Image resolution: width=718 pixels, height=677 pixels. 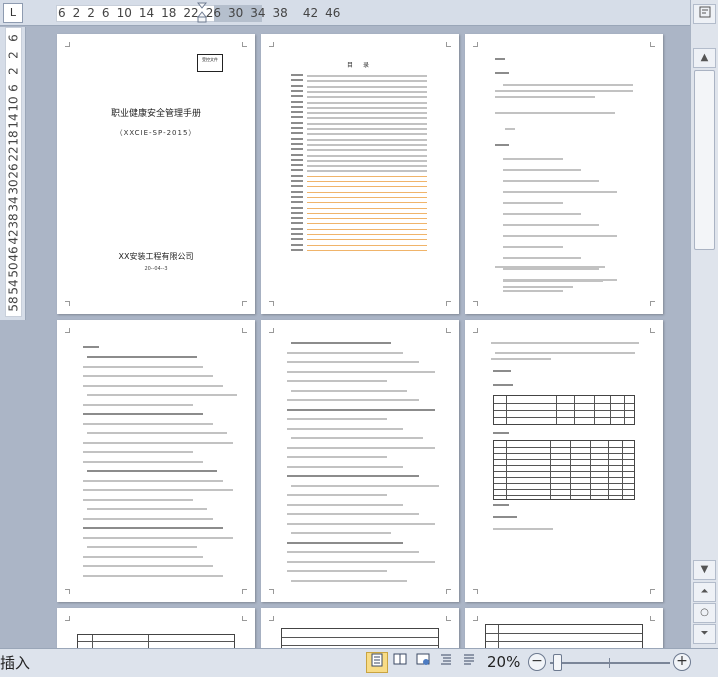 What do you see at coordinates (156, 269) in the screenshot?
I see `cover-date: 20--04--3` at bounding box center [156, 269].